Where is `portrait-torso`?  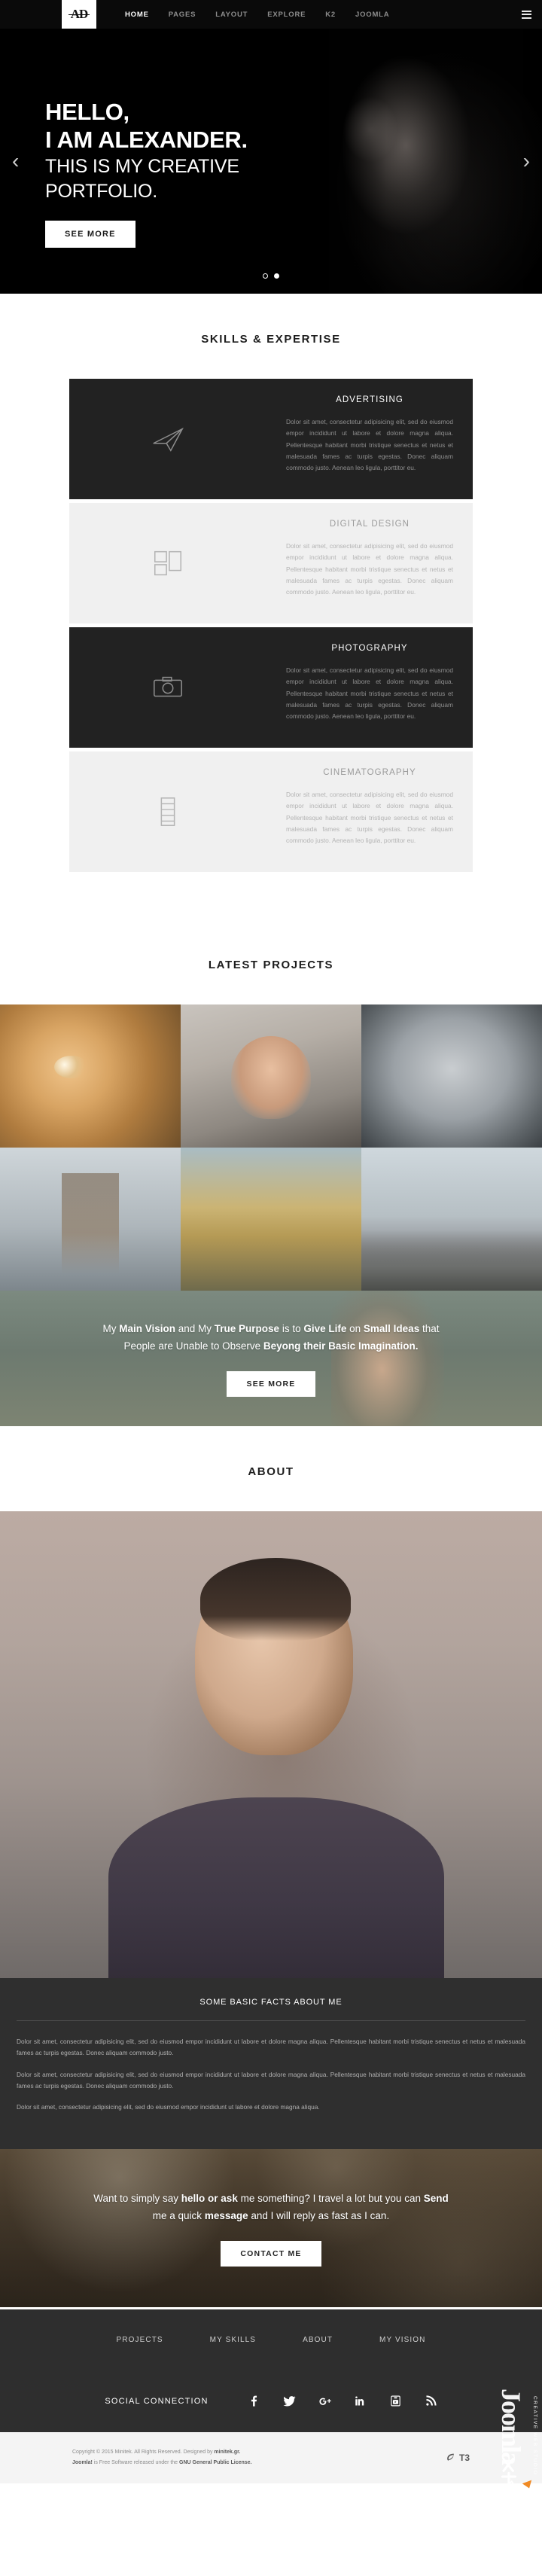
portrait-torso is located at coordinates (276, 1887).